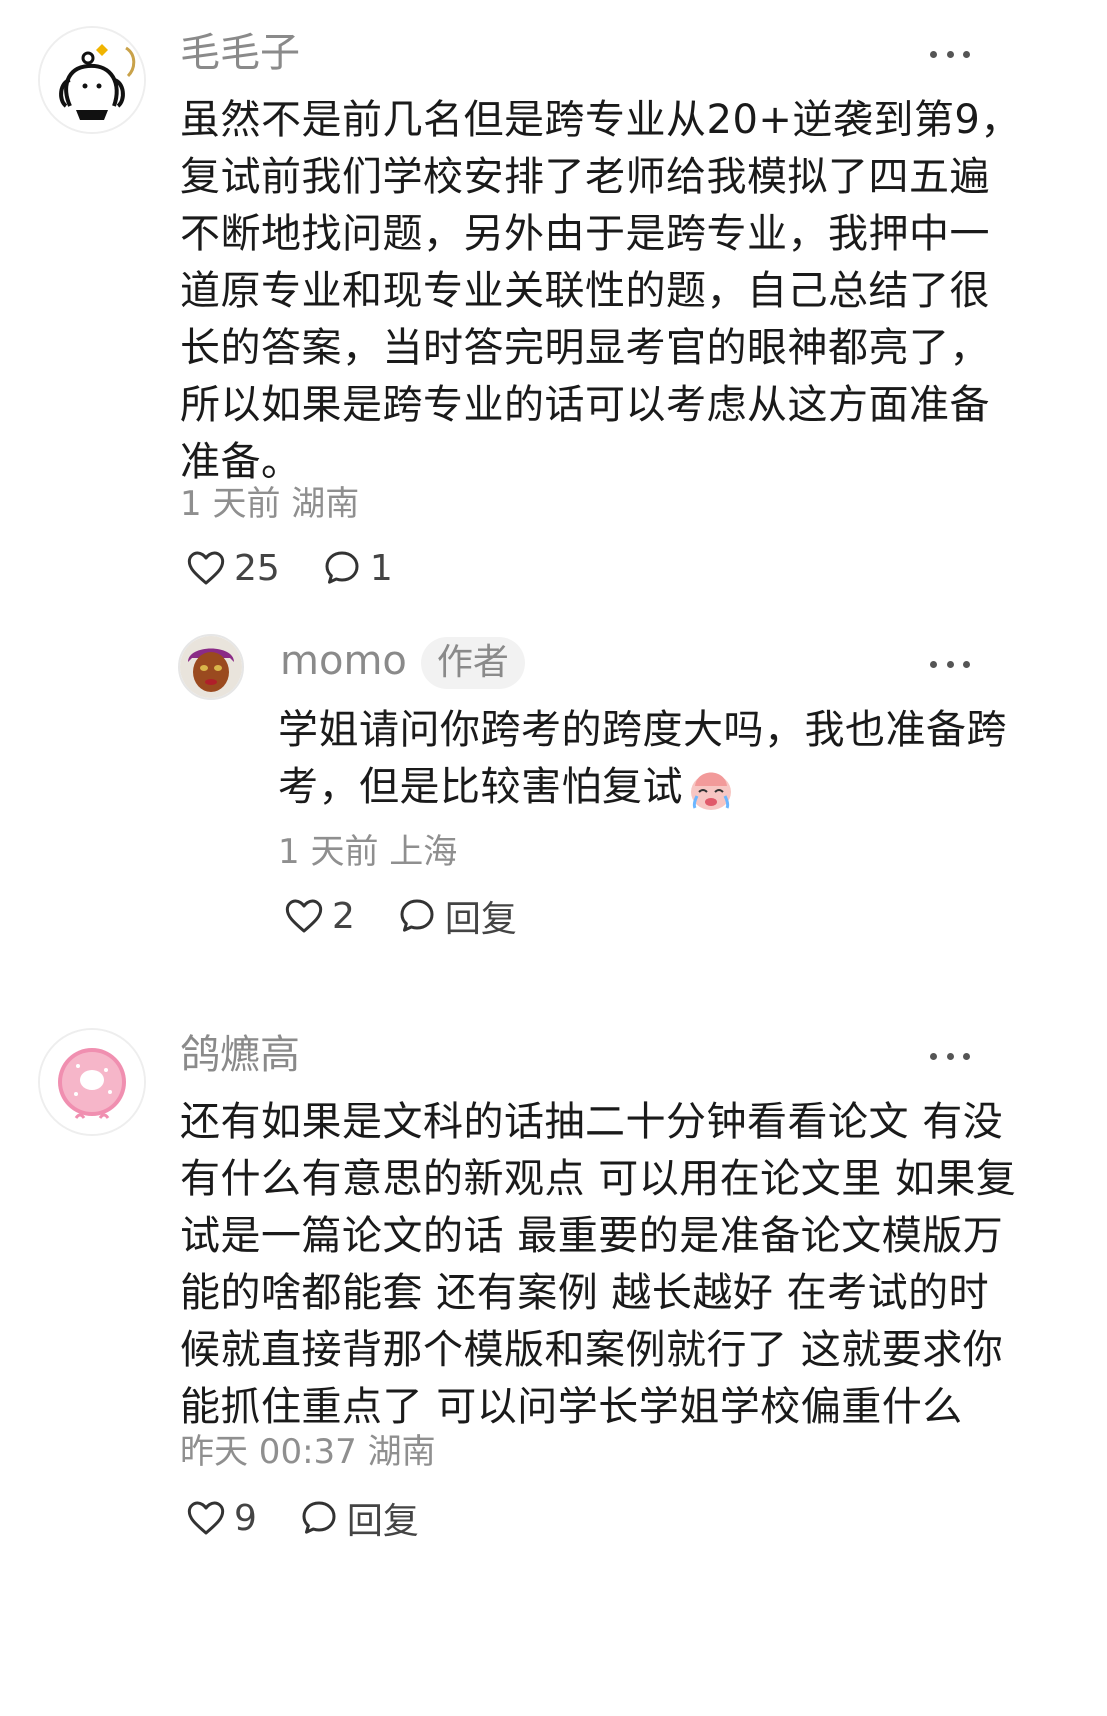 The width and height of the screenshot is (1107, 1716). I want to click on comment-text-line: 候就直接背那个模版和案例就行了 这就要求你, so click(592, 1350).